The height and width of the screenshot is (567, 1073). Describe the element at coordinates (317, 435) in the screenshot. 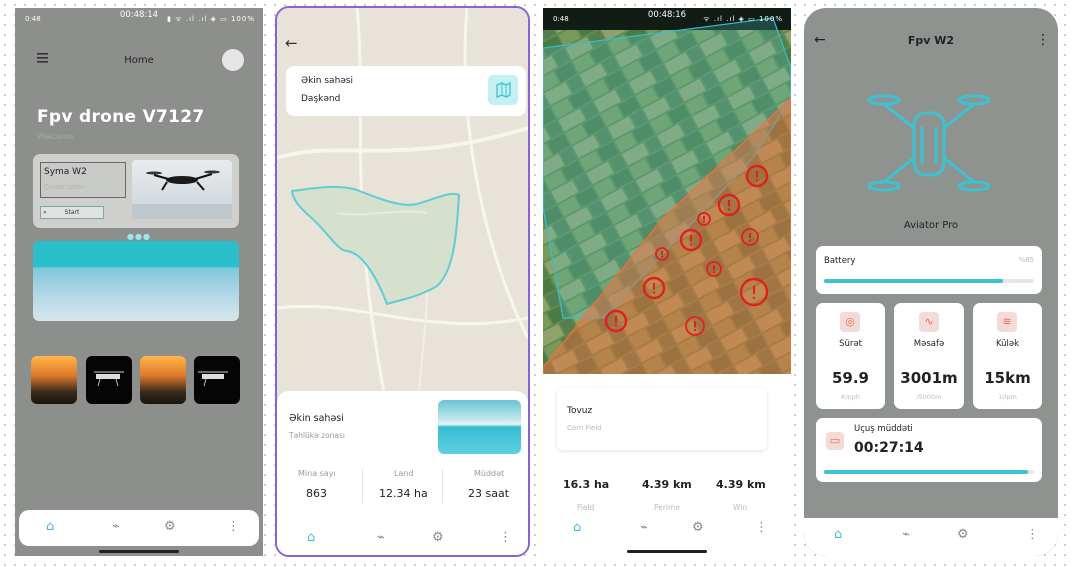

I see `sheet-subtitle: Təhlükə zonası` at that location.